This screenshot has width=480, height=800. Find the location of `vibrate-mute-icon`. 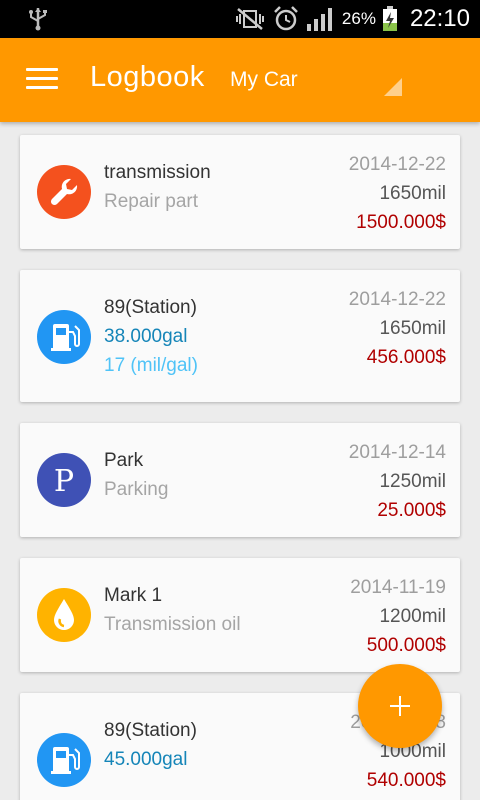

vibrate-mute-icon is located at coordinates (249, 19).